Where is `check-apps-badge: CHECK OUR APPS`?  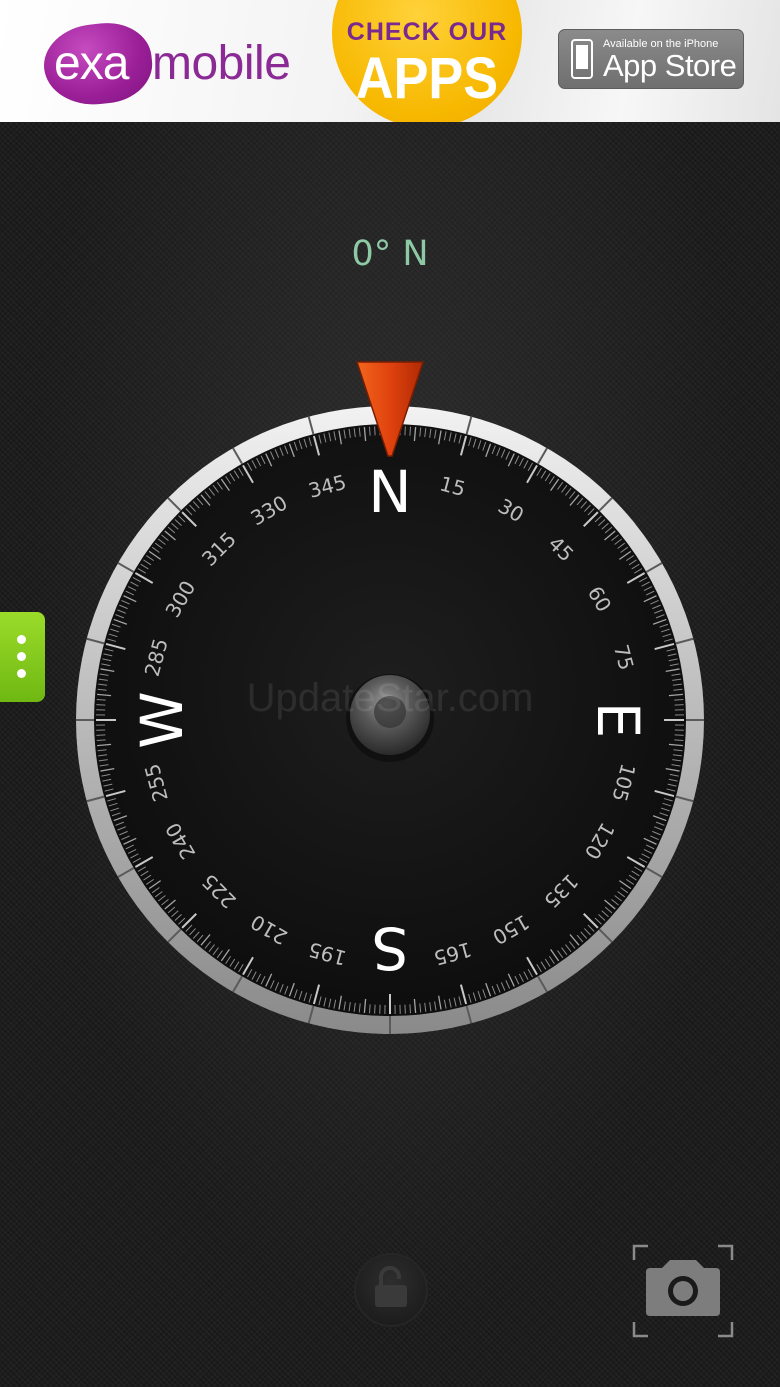
check-apps-badge: CHECK OUR APPS is located at coordinates (427, 61).